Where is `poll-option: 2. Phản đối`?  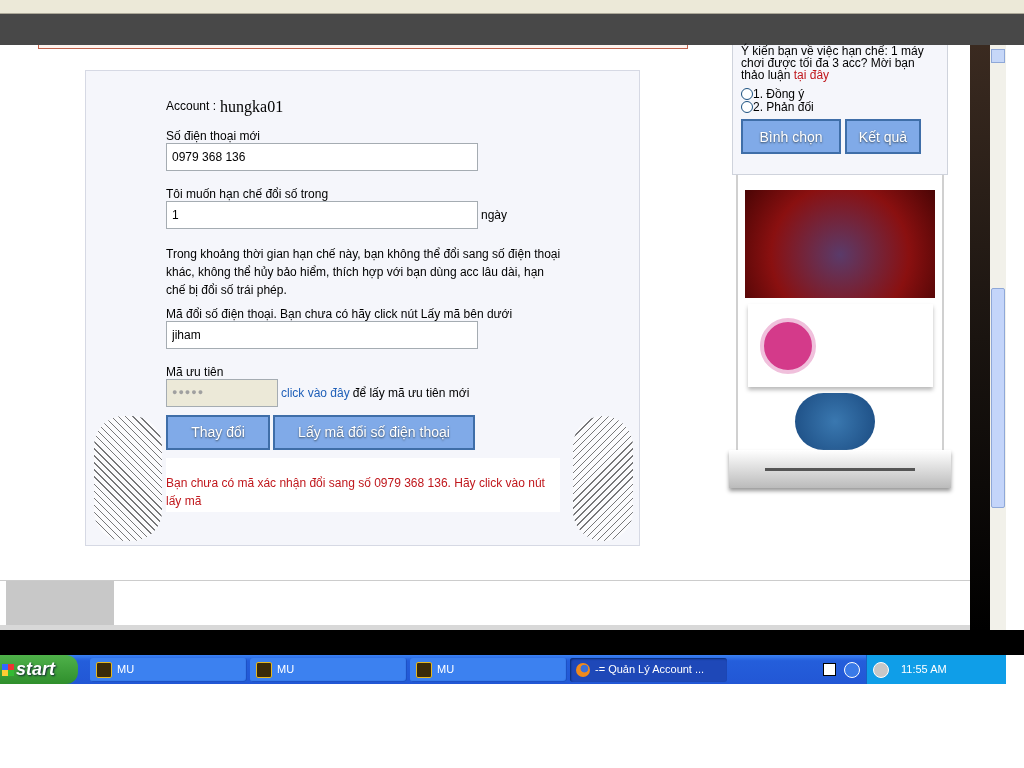 poll-option: 2. Phản đối is located at coordinates (840, 106).